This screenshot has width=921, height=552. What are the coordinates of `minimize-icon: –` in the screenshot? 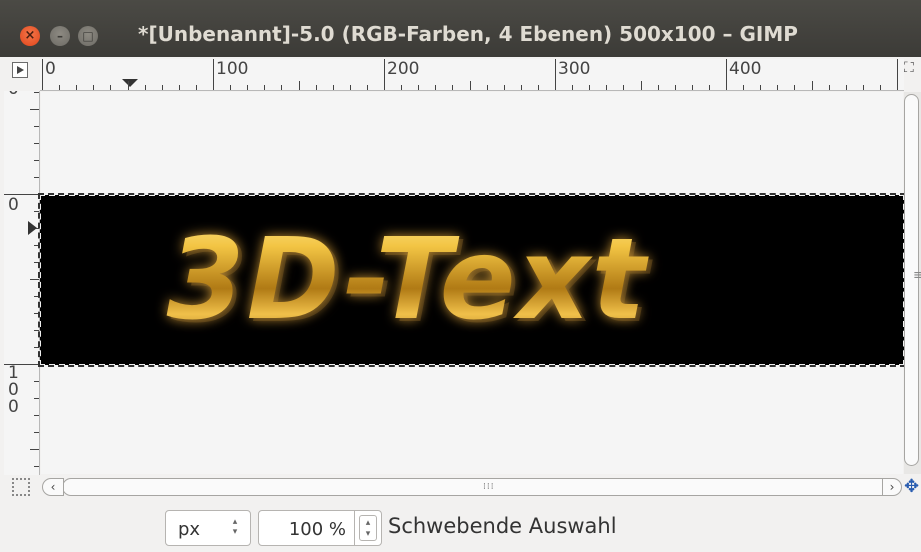 It's located at (60, 36).